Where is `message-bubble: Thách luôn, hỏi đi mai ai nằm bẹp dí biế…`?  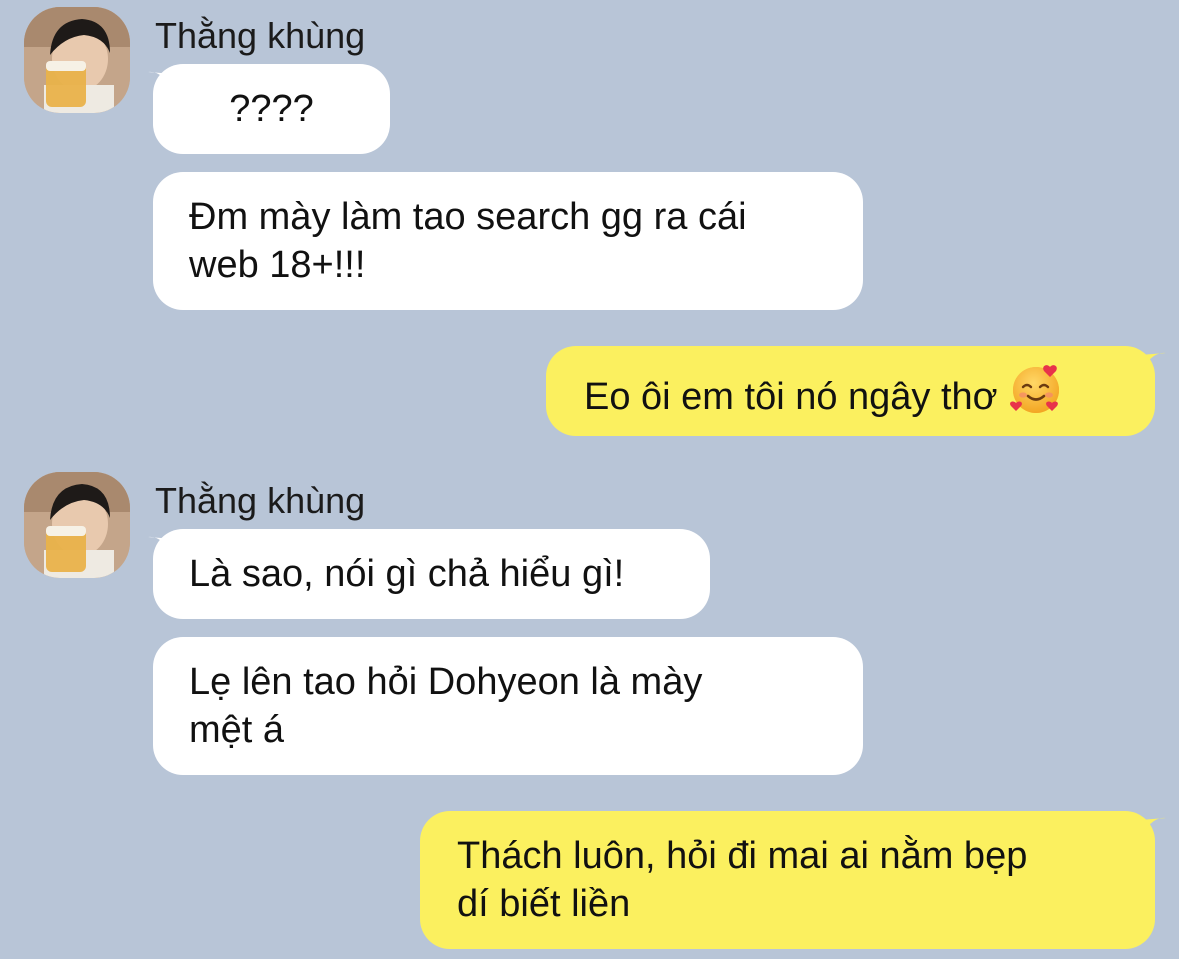
message-bubble: Thách luôn, hỏi đi mai ai nằm bẹp dí biế… is located at coordinates (787, 880).